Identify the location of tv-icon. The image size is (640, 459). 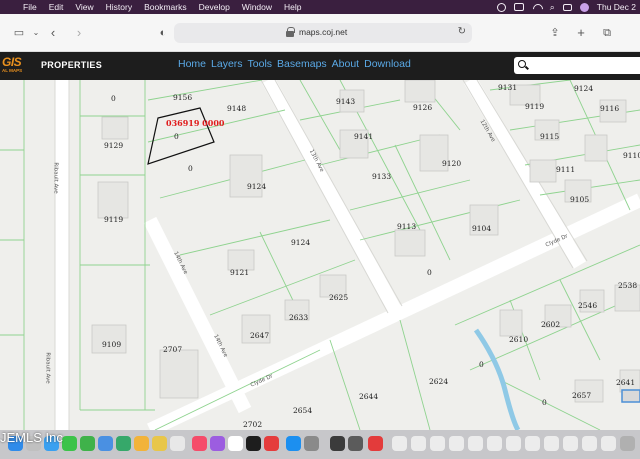
(253, 443).